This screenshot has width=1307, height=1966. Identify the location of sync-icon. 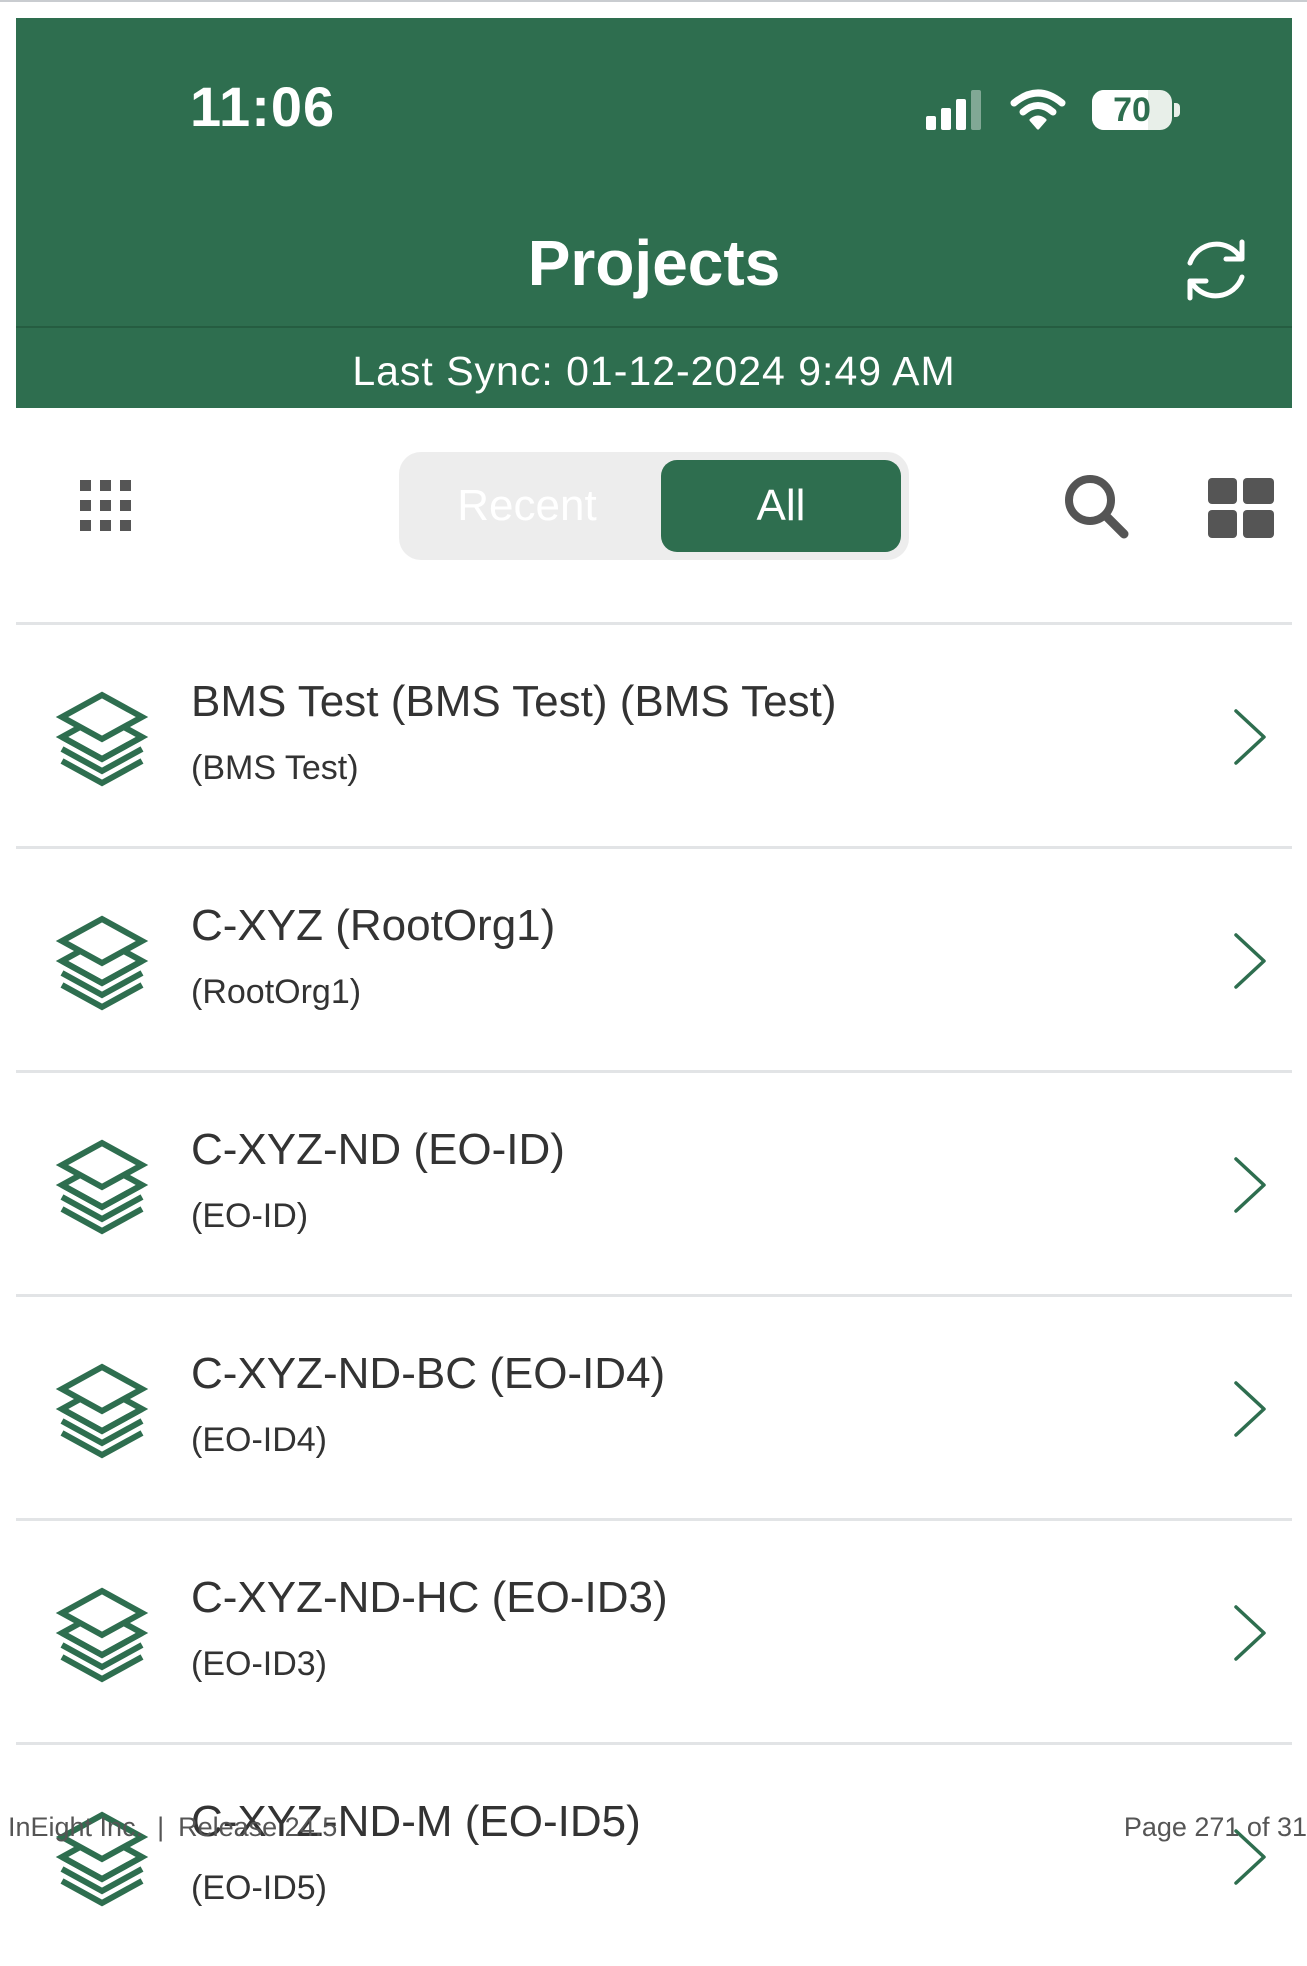
(1216, 270).